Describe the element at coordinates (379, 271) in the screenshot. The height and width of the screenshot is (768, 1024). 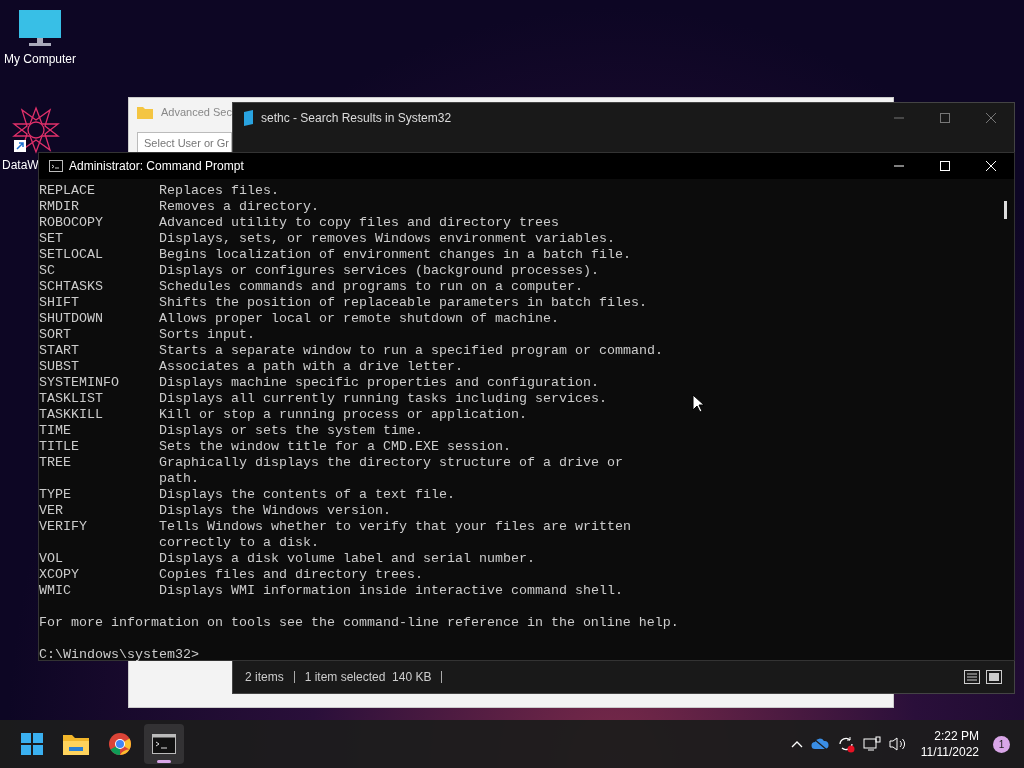
I see `command-description: Displays or configures services (background processes).` at that location.